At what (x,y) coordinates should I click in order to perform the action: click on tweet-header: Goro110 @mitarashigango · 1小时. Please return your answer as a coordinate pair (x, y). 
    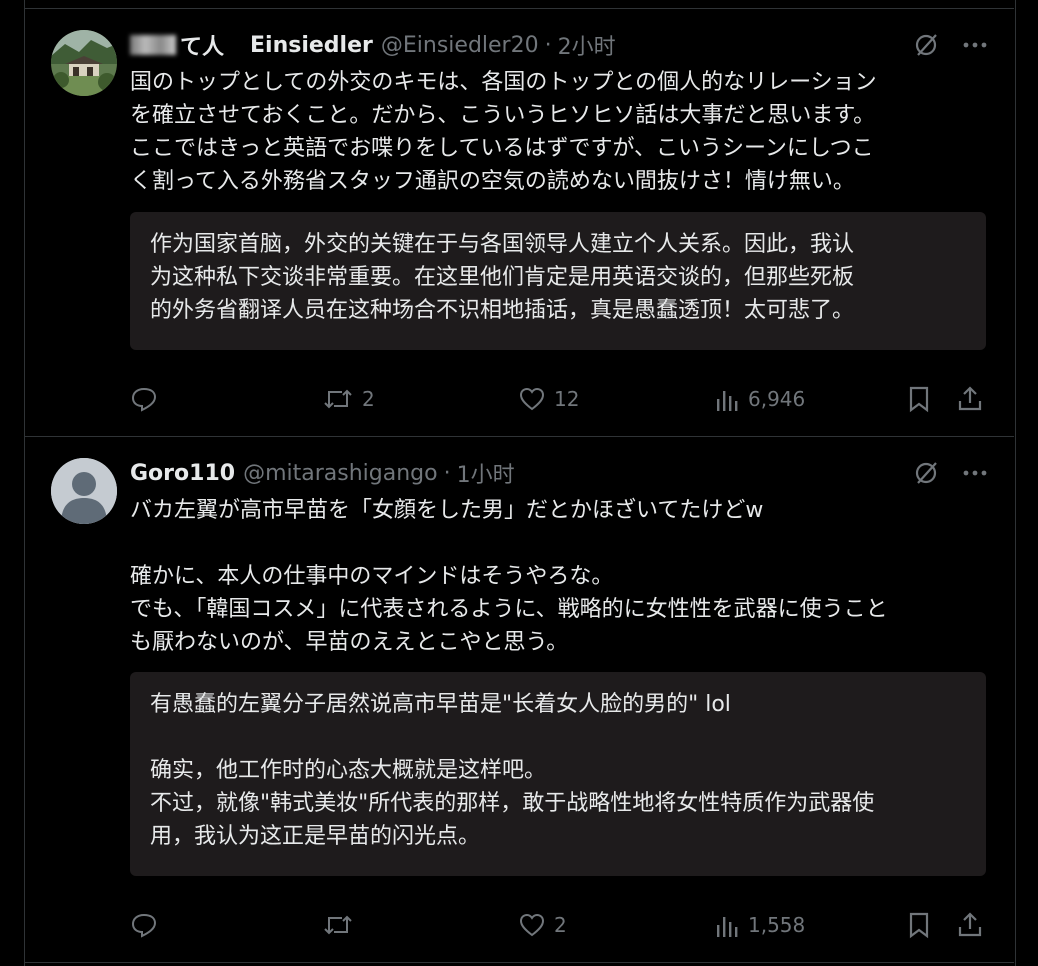
    Looking at the image, I should click on (322, 473).